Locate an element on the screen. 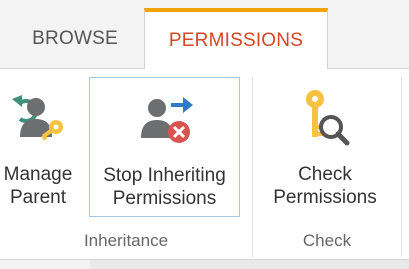  stop-inheriting-icon is located at coordinates (166, 120).